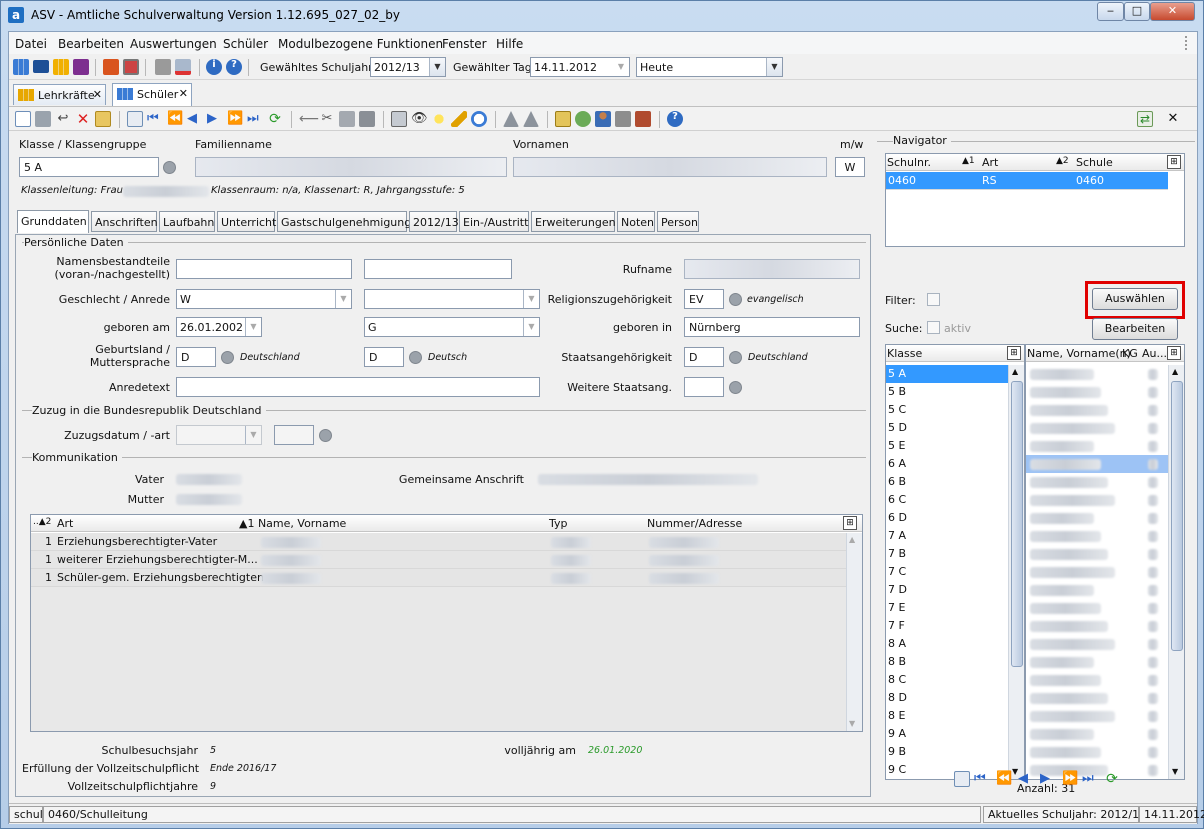  I want to click on bearbeiten-button: Bearbeiten, so click(1135, 329).